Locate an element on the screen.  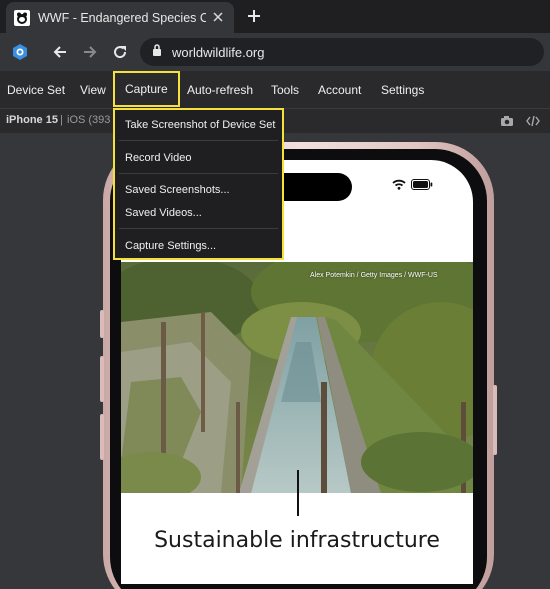
tab-title: WWF - Endangered Species Cons is located at coordinates (122, 17).